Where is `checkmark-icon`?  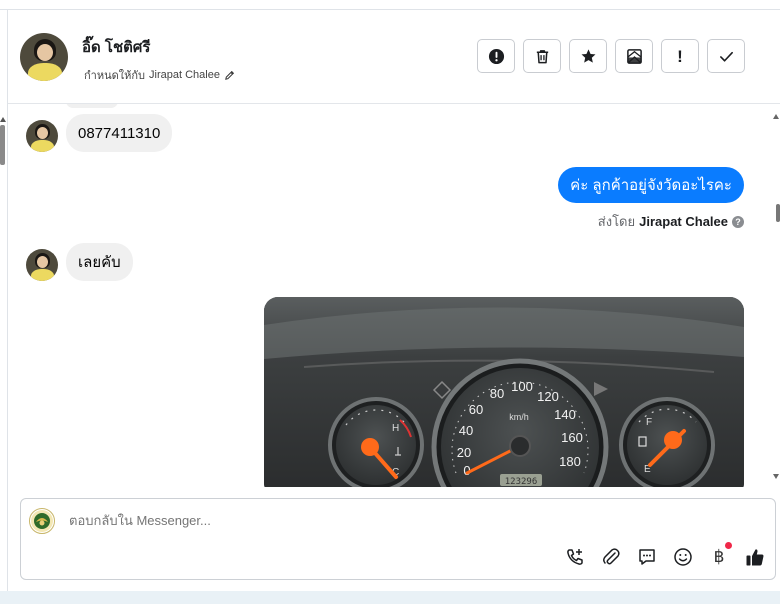
checkmark-icon is located at coordinates (726, 56).